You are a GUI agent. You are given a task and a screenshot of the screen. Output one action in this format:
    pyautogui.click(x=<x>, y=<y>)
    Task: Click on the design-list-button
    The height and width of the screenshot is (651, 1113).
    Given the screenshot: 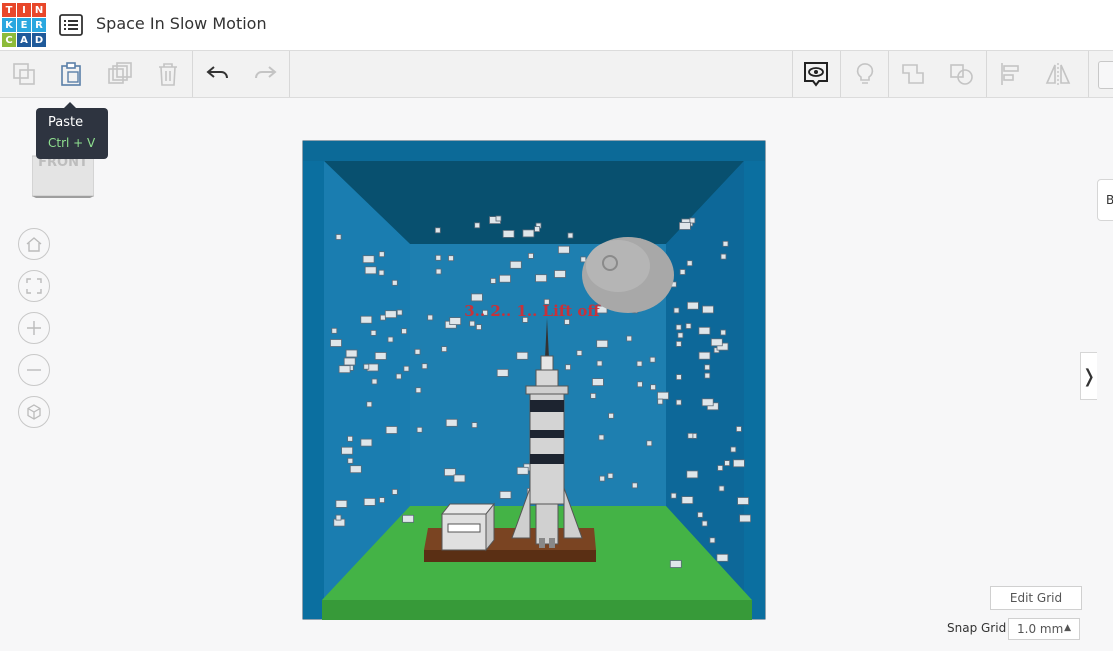 What is the action you would take?
    pyautogui.click(x=71, y=25)
    